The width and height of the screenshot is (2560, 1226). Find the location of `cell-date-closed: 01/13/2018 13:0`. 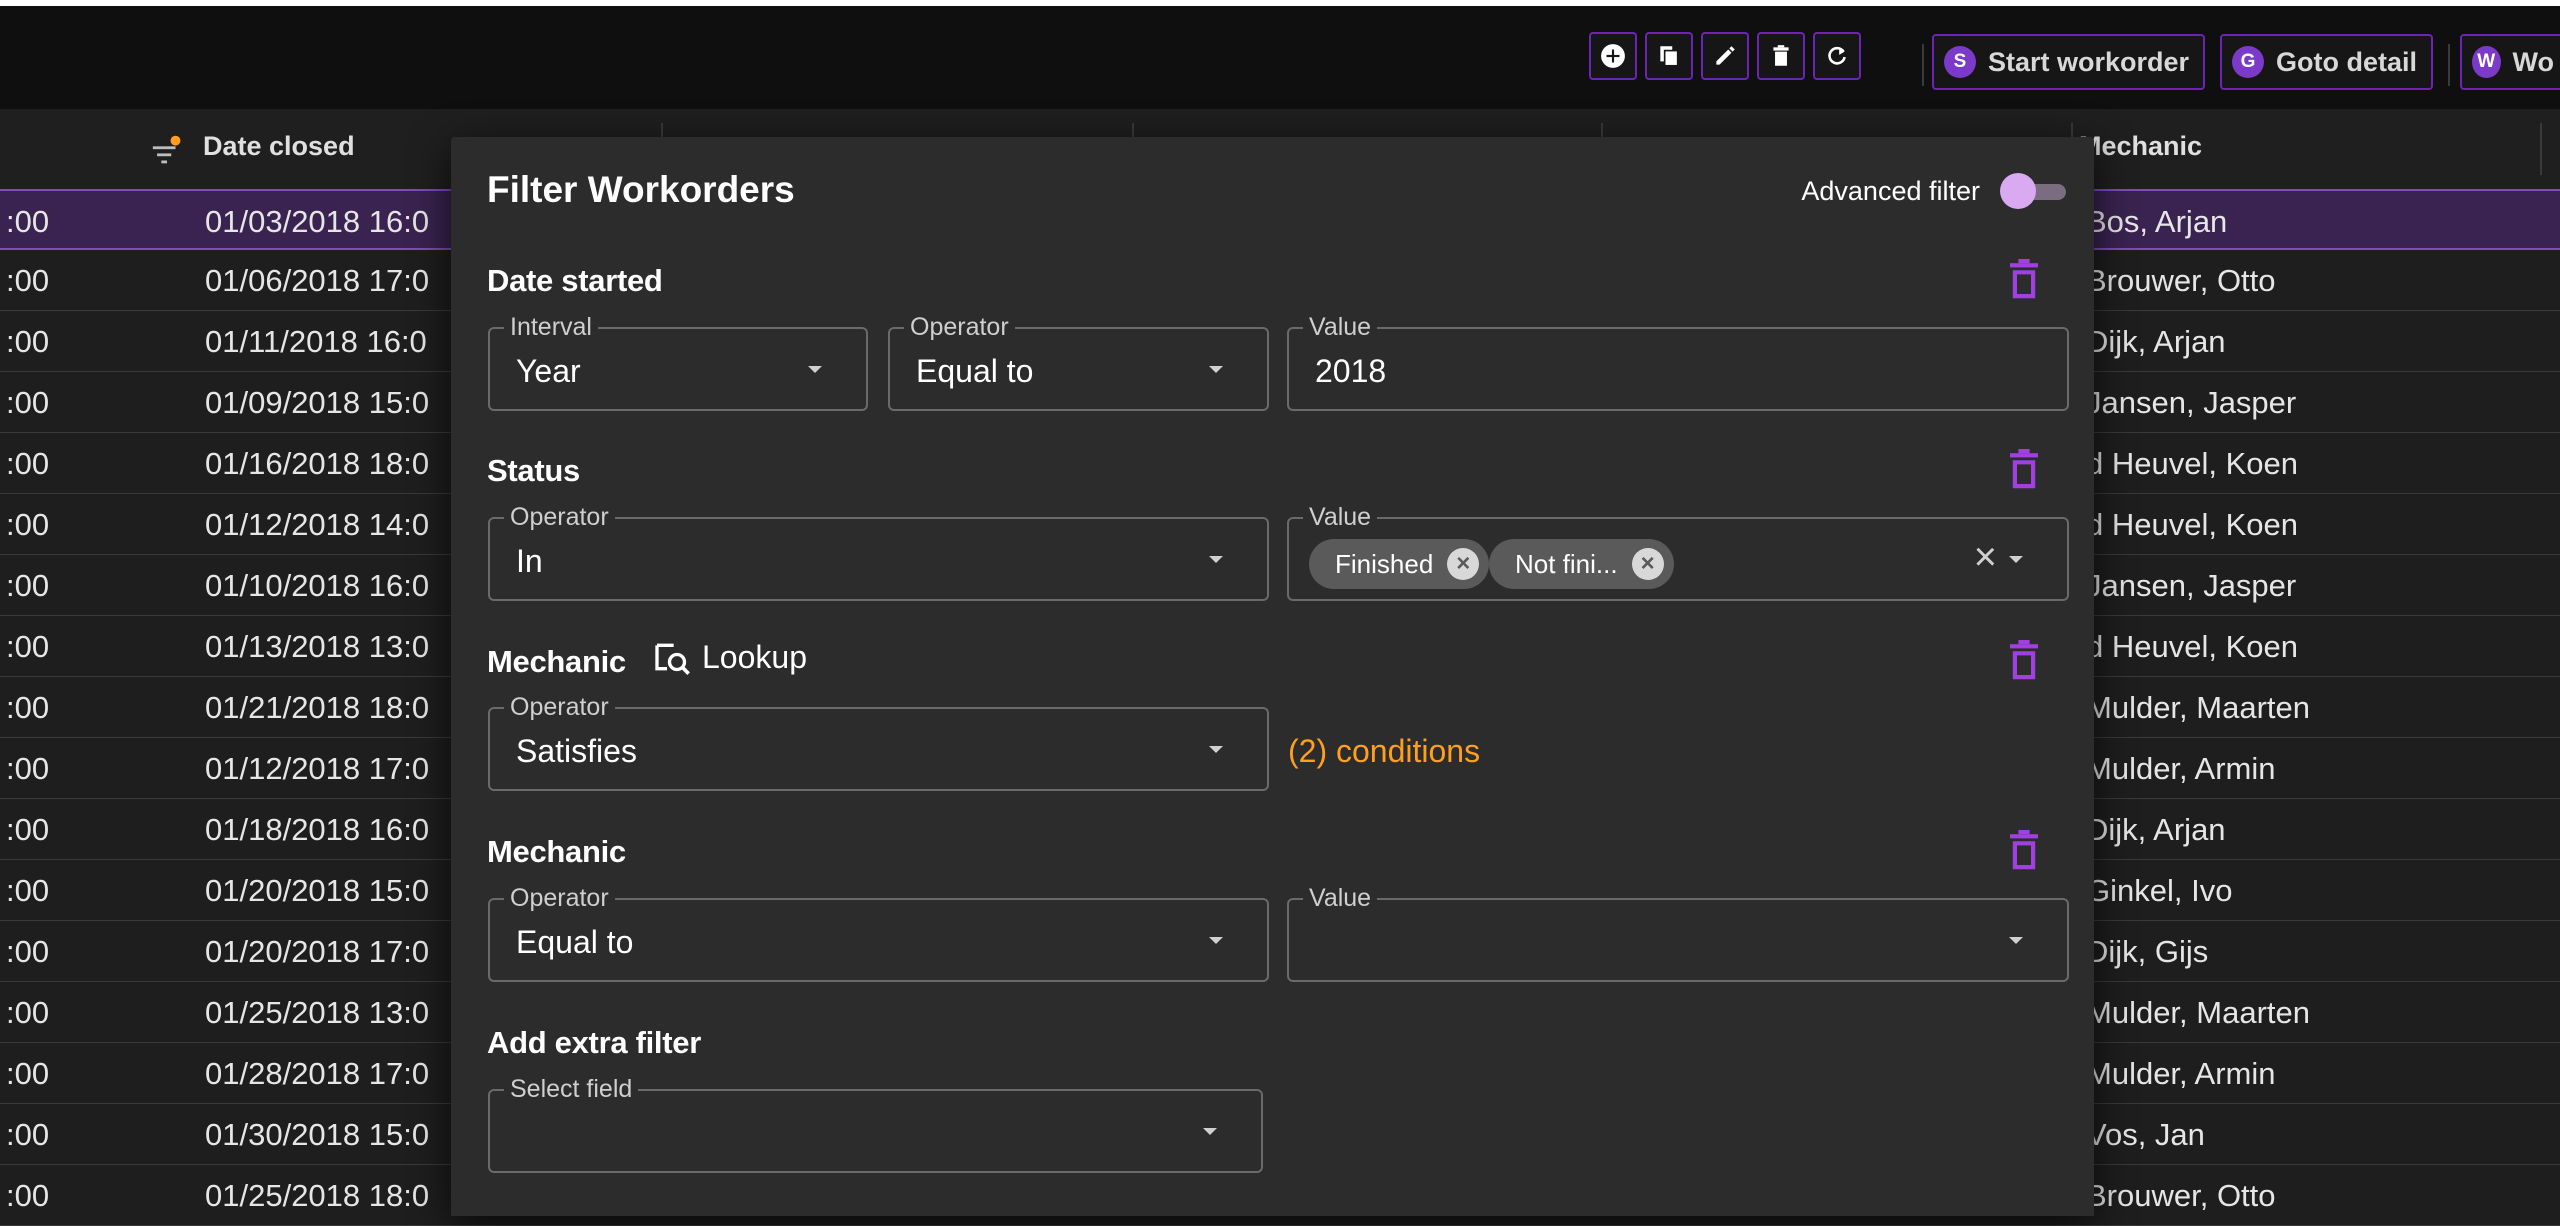

cell-date-closed: 01/13/2018 13:0 is located at coordinates (317, 646).